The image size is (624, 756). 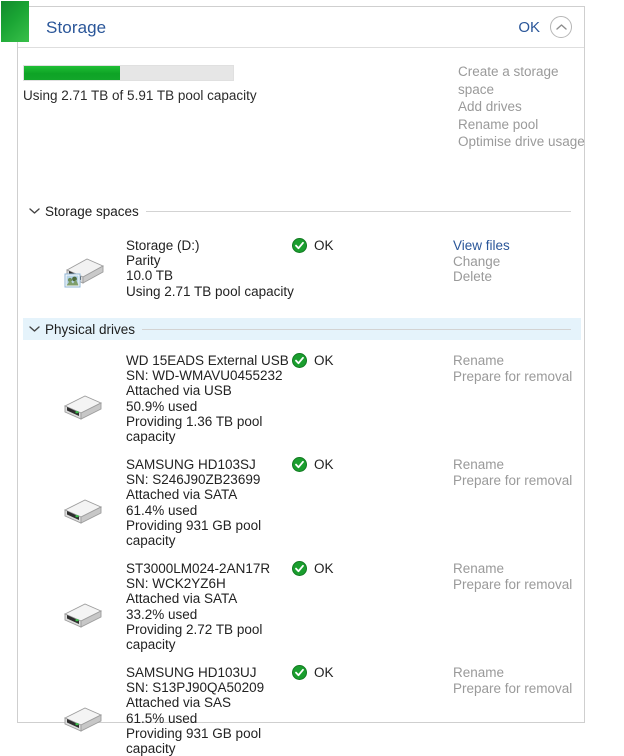 I want to click on storage-space-action: View files, so click(x=481, y=246).